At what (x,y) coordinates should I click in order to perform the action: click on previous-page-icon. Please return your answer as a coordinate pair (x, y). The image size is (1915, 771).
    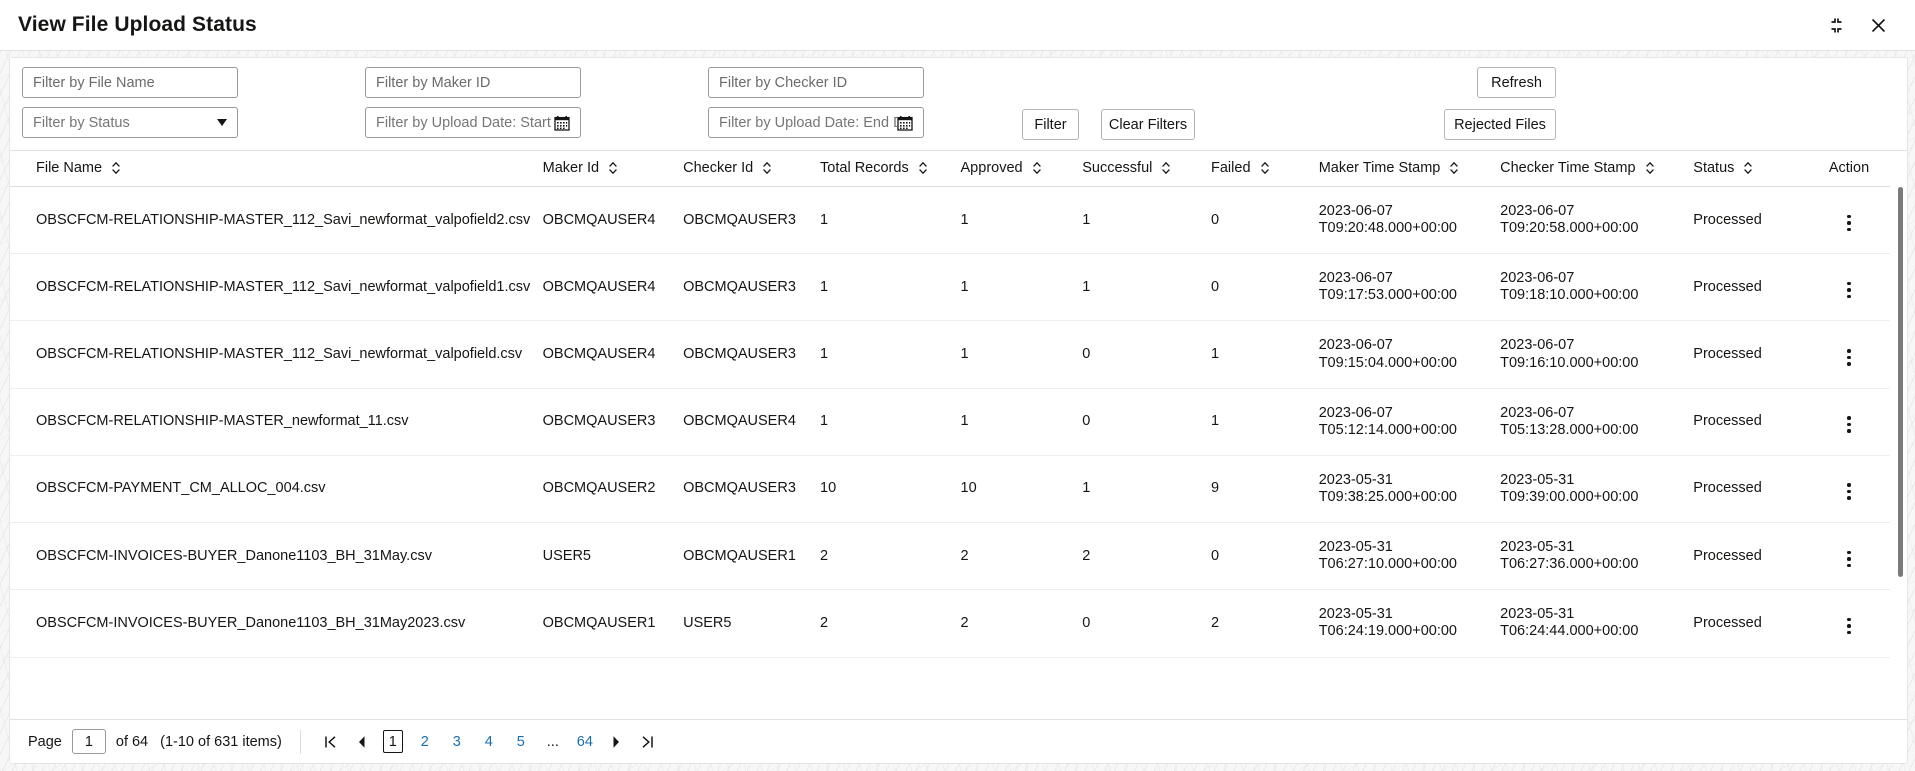
    Looking at the image, I should click on (361, 741).